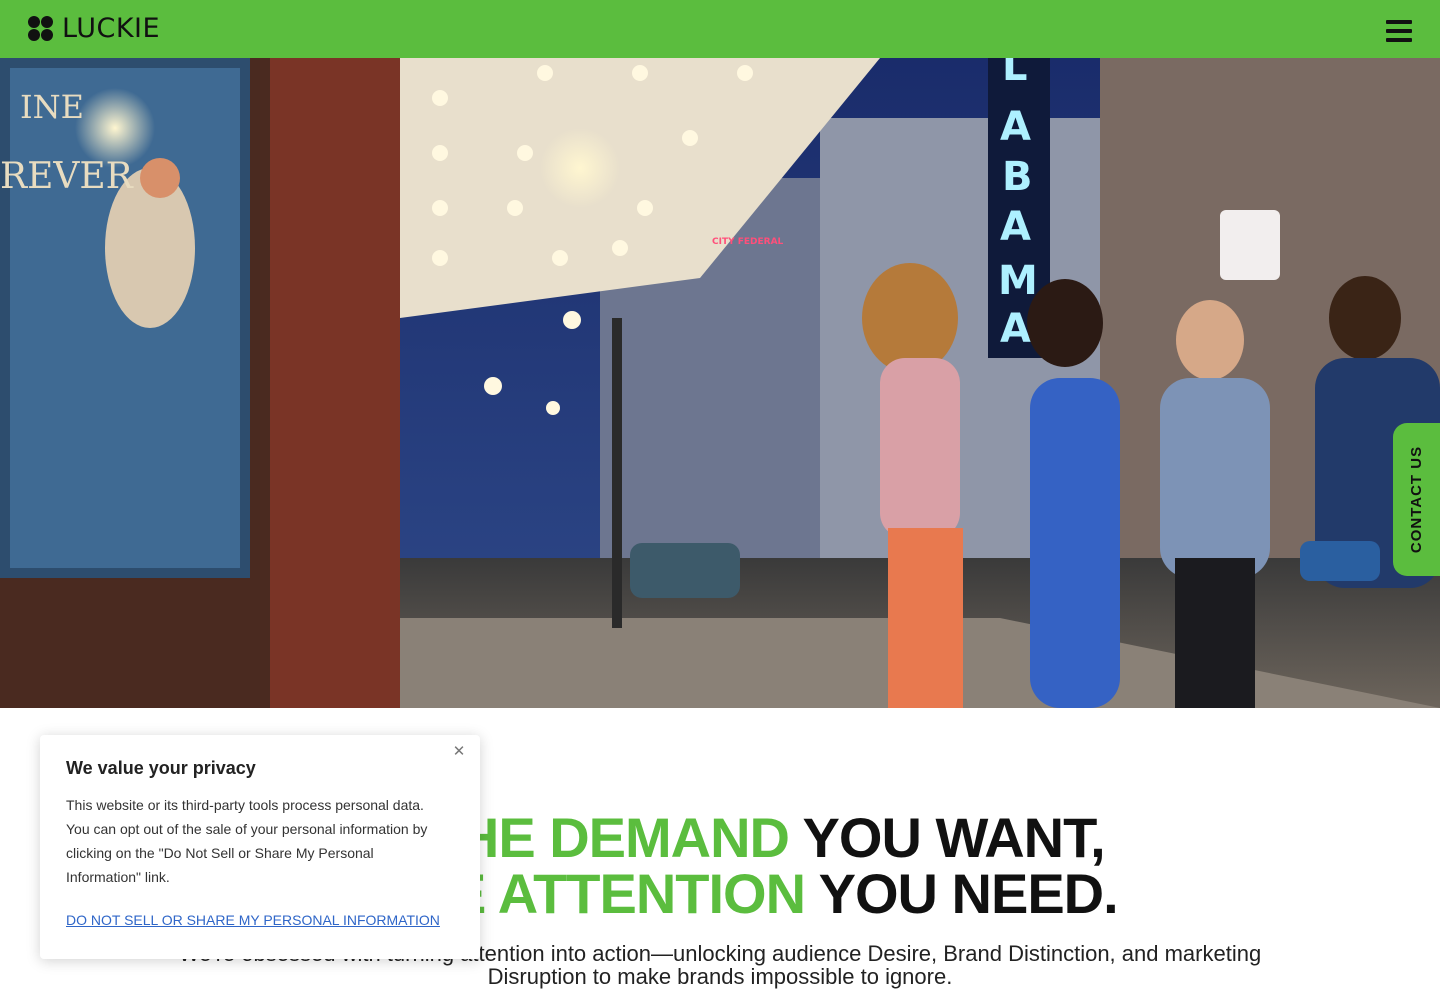  Describe the element at coordinates (1018, 281) in the screenshot. I see `svg-text: M` at that location.